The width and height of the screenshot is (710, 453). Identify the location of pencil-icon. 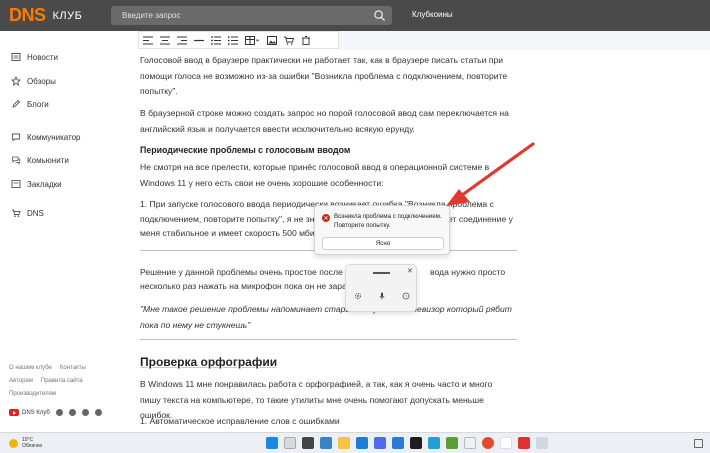
(16, 103).